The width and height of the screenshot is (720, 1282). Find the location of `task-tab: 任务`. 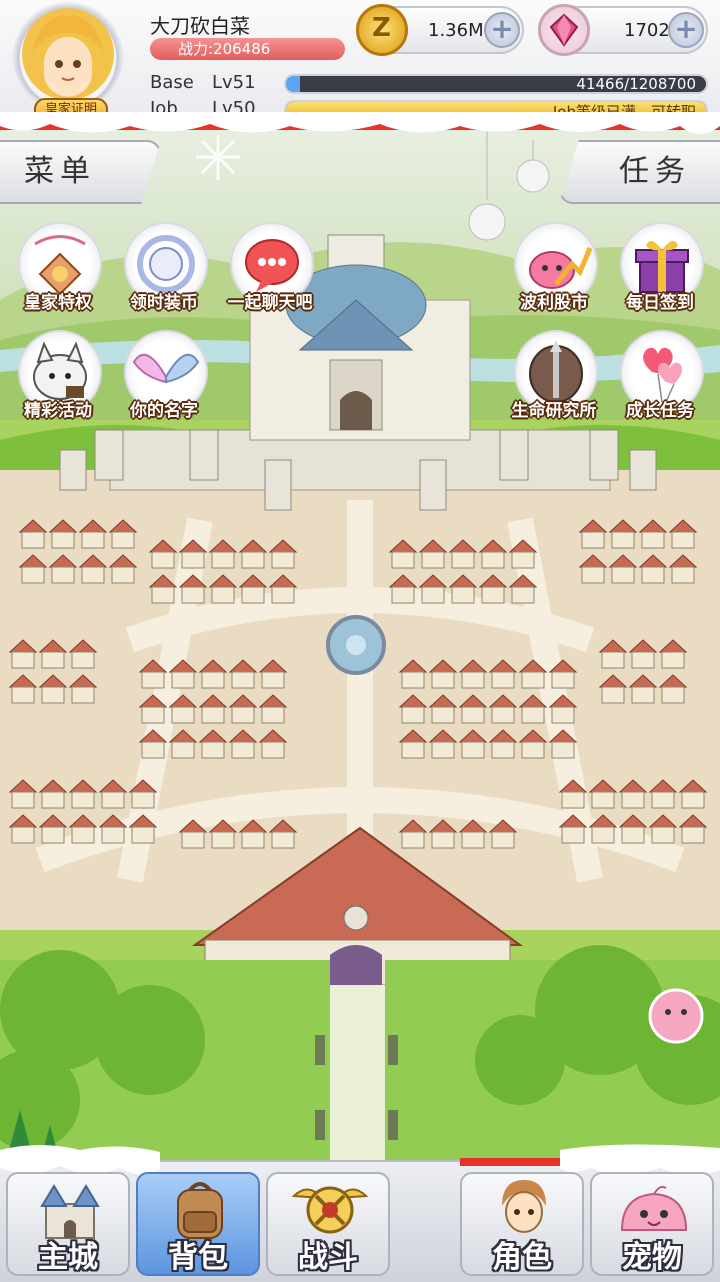

task-tab: 任务 is located at coordinates (639, 172).